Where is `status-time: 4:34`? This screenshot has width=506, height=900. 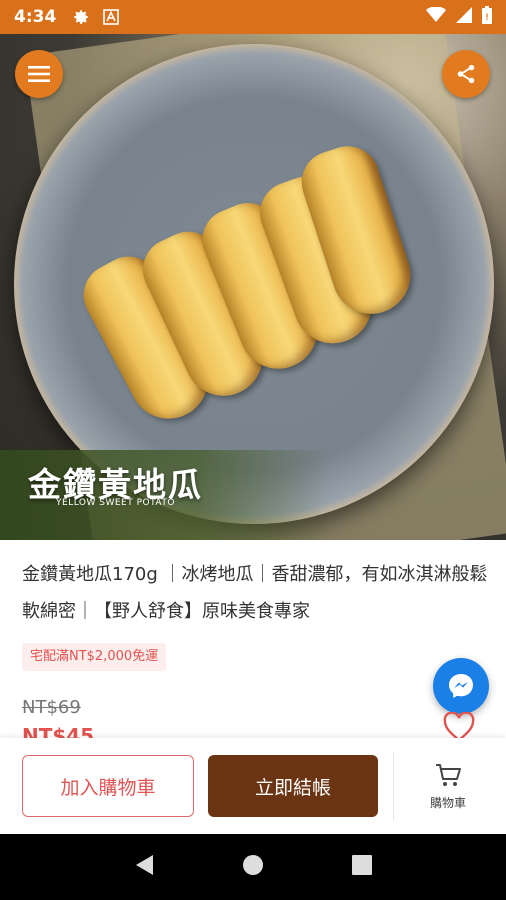
status-time: 4:34 is located at coordinates (35, 17).